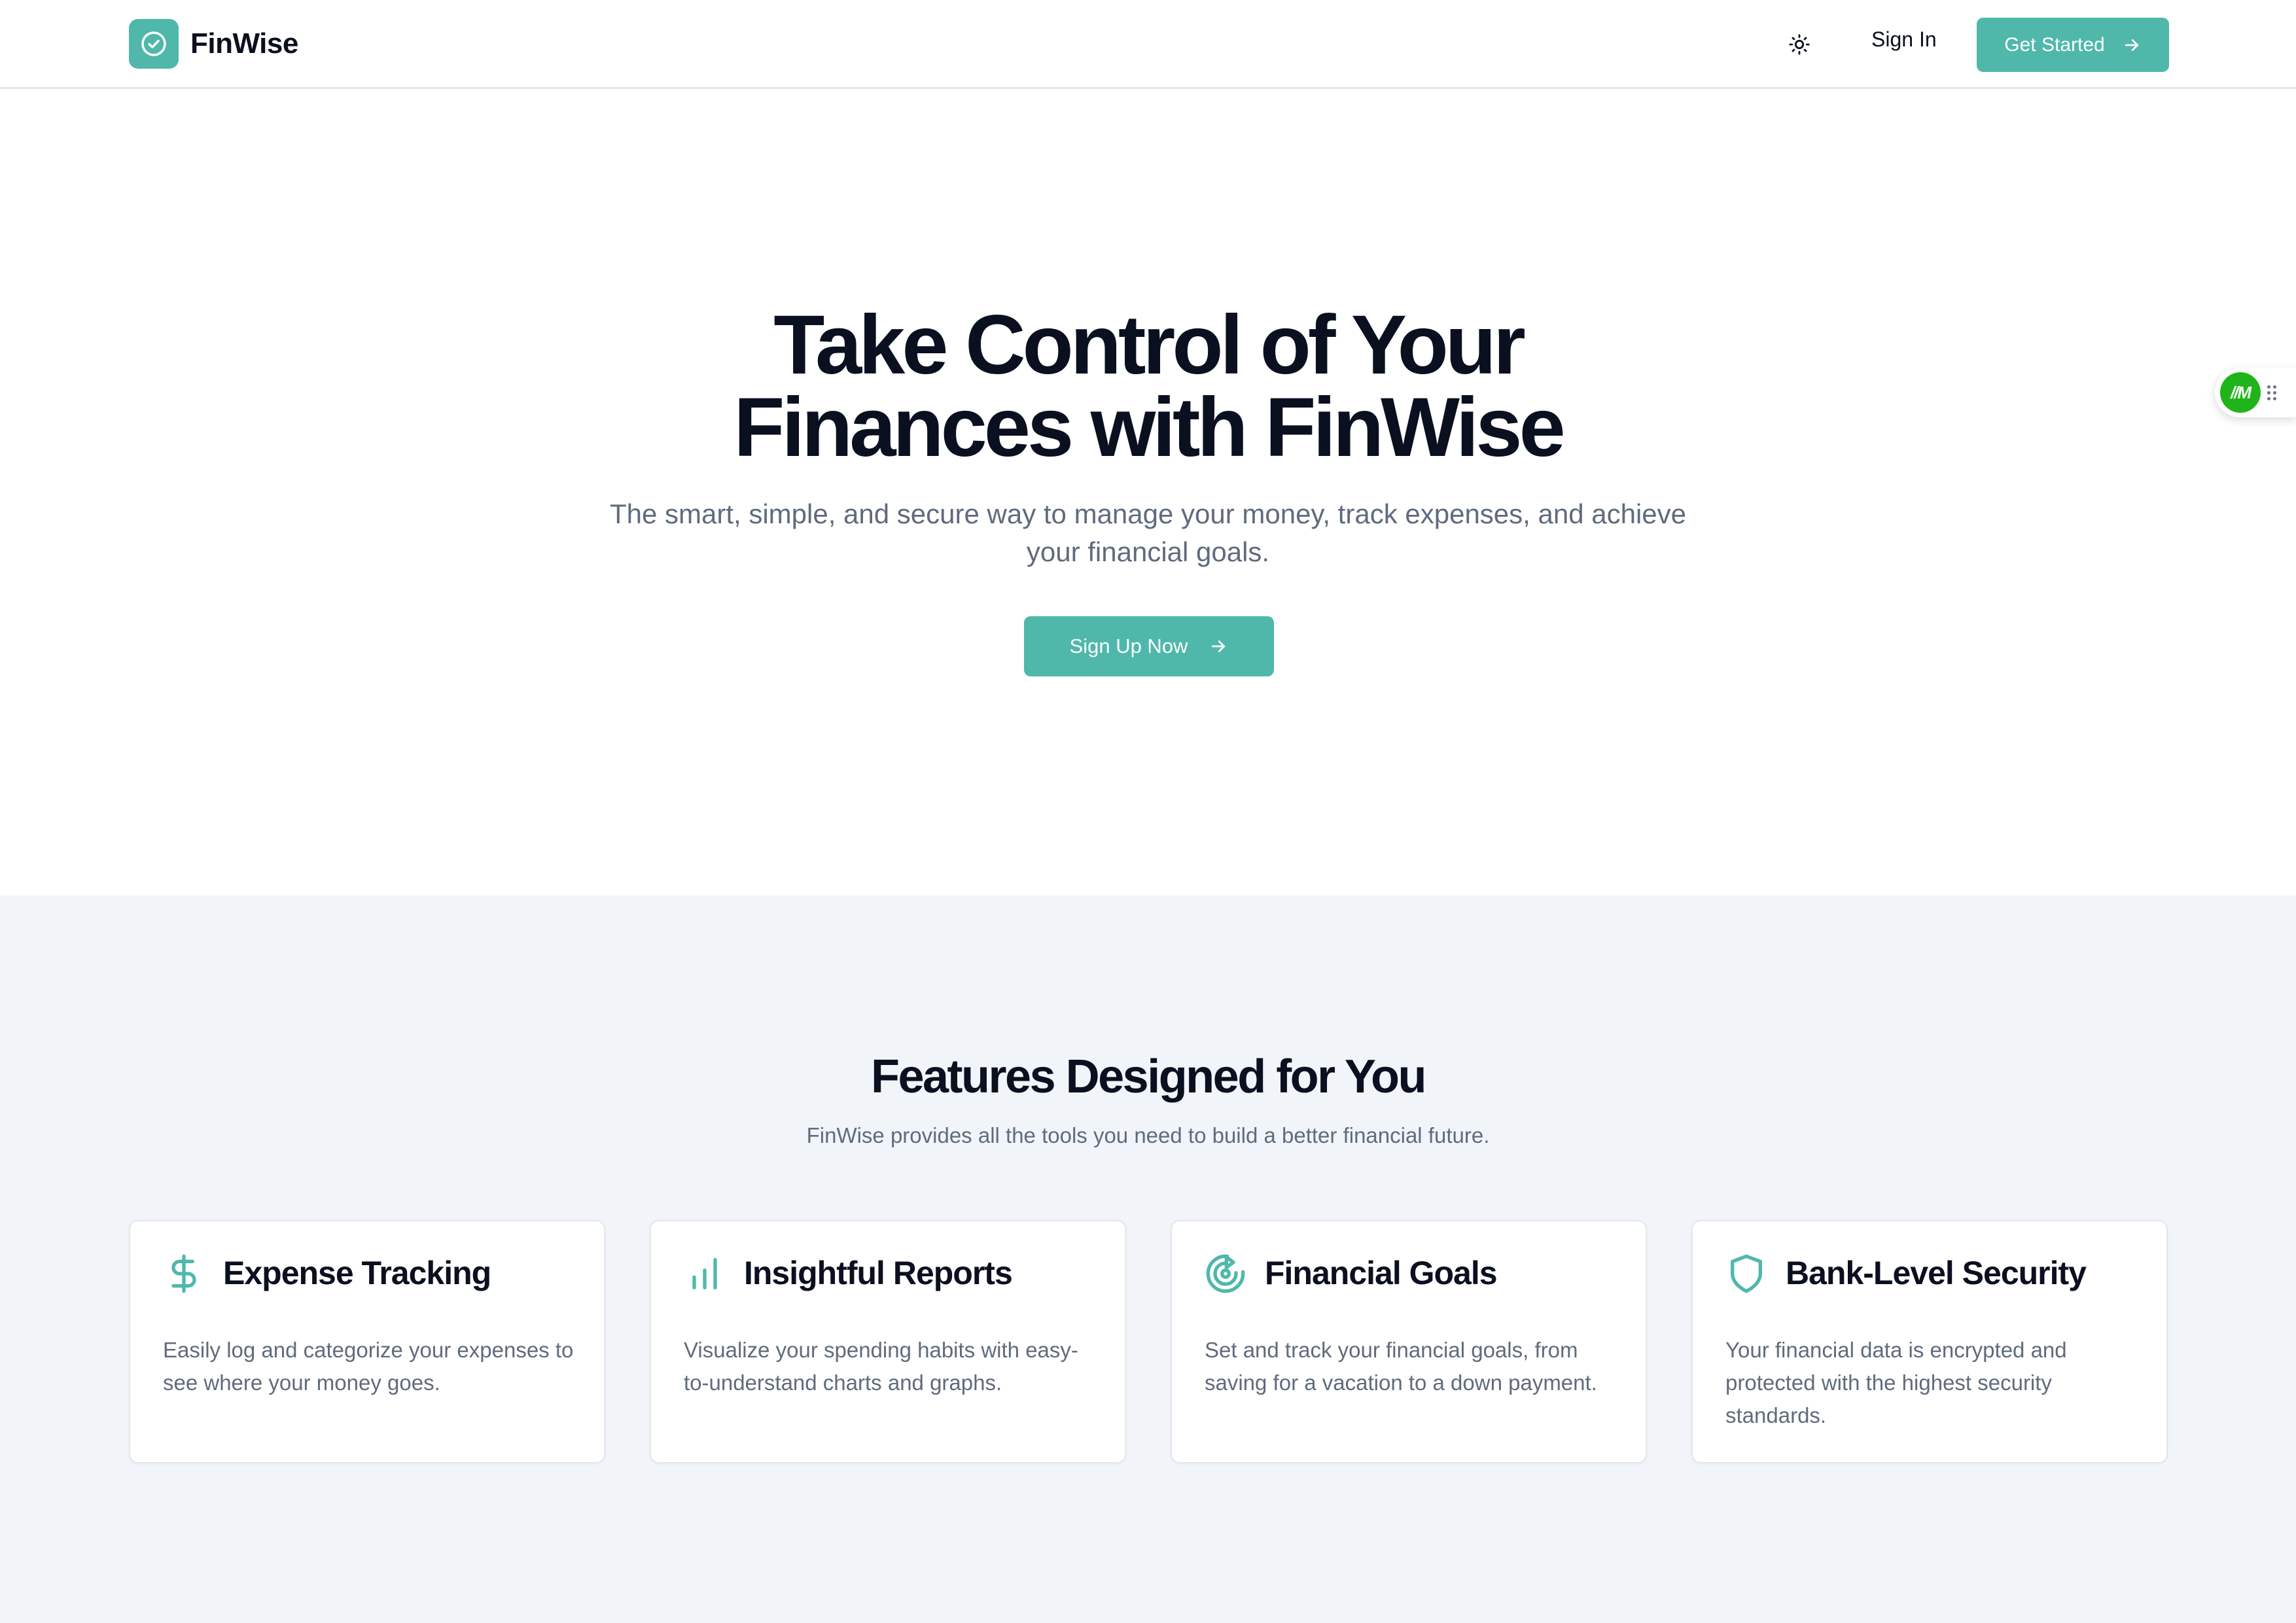 The image size is (2296, 1623). I want to click on theme-toggle-button, so click(1800, 44).